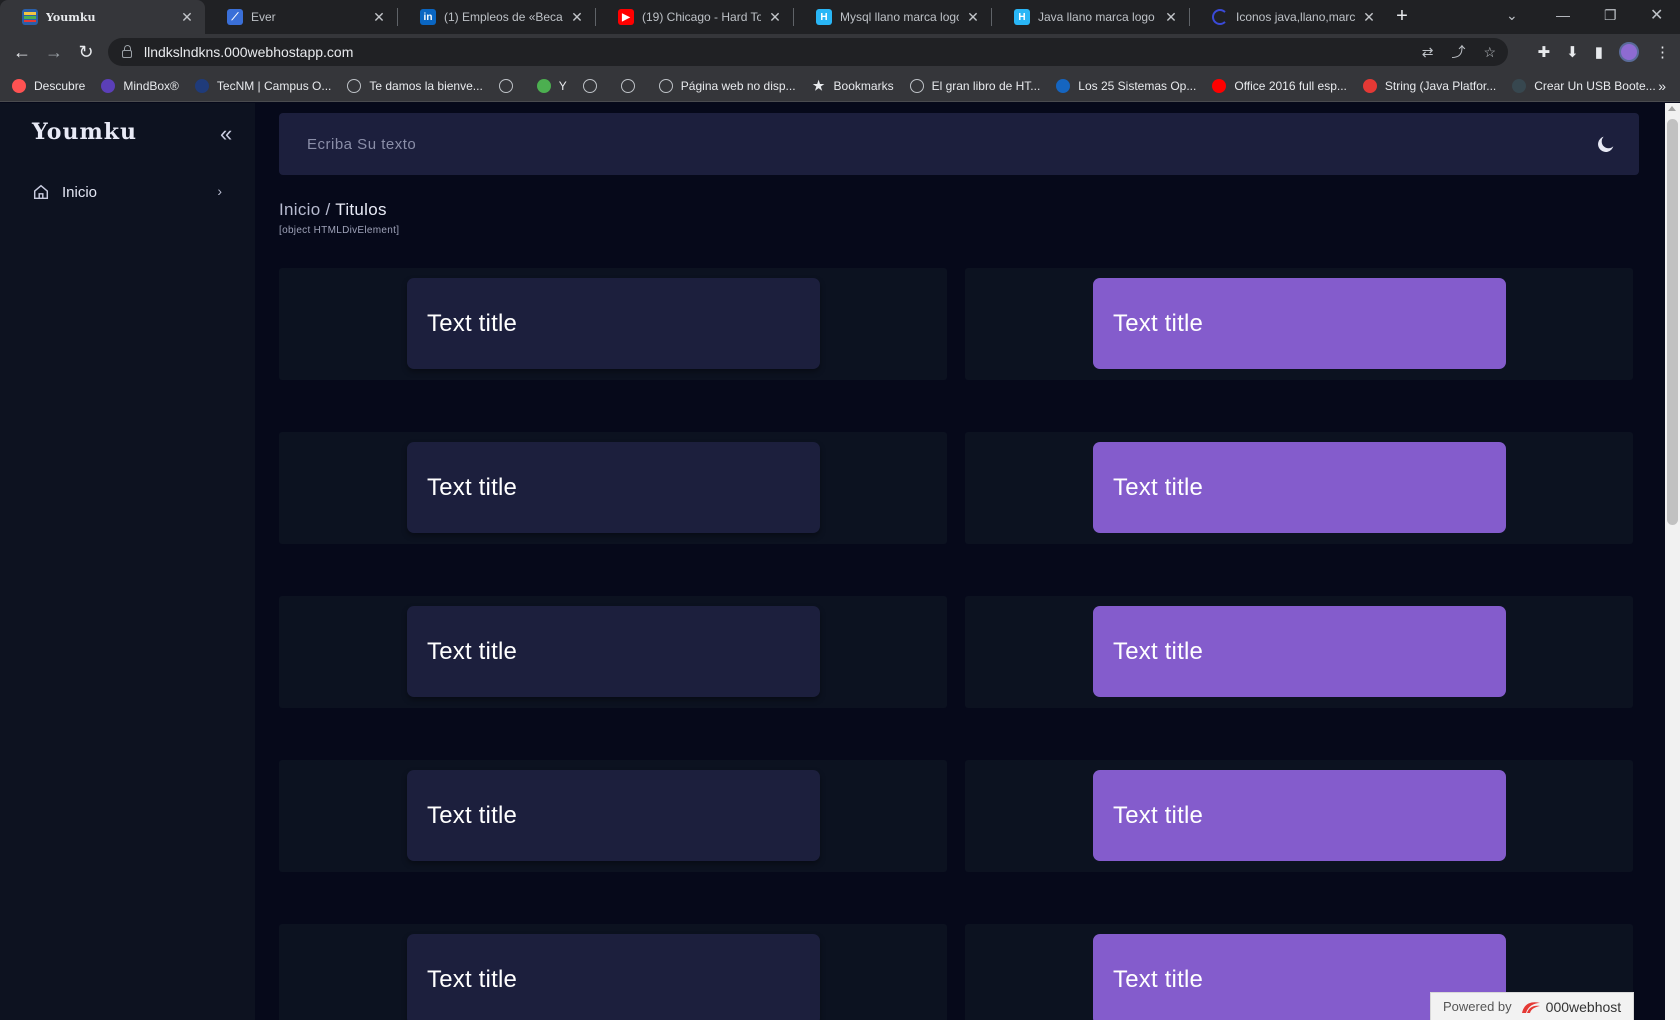 The width and height of the screenshot is (1680, 1020). I want to click on breadcrumb-root: Inicio, so click(300, 209).